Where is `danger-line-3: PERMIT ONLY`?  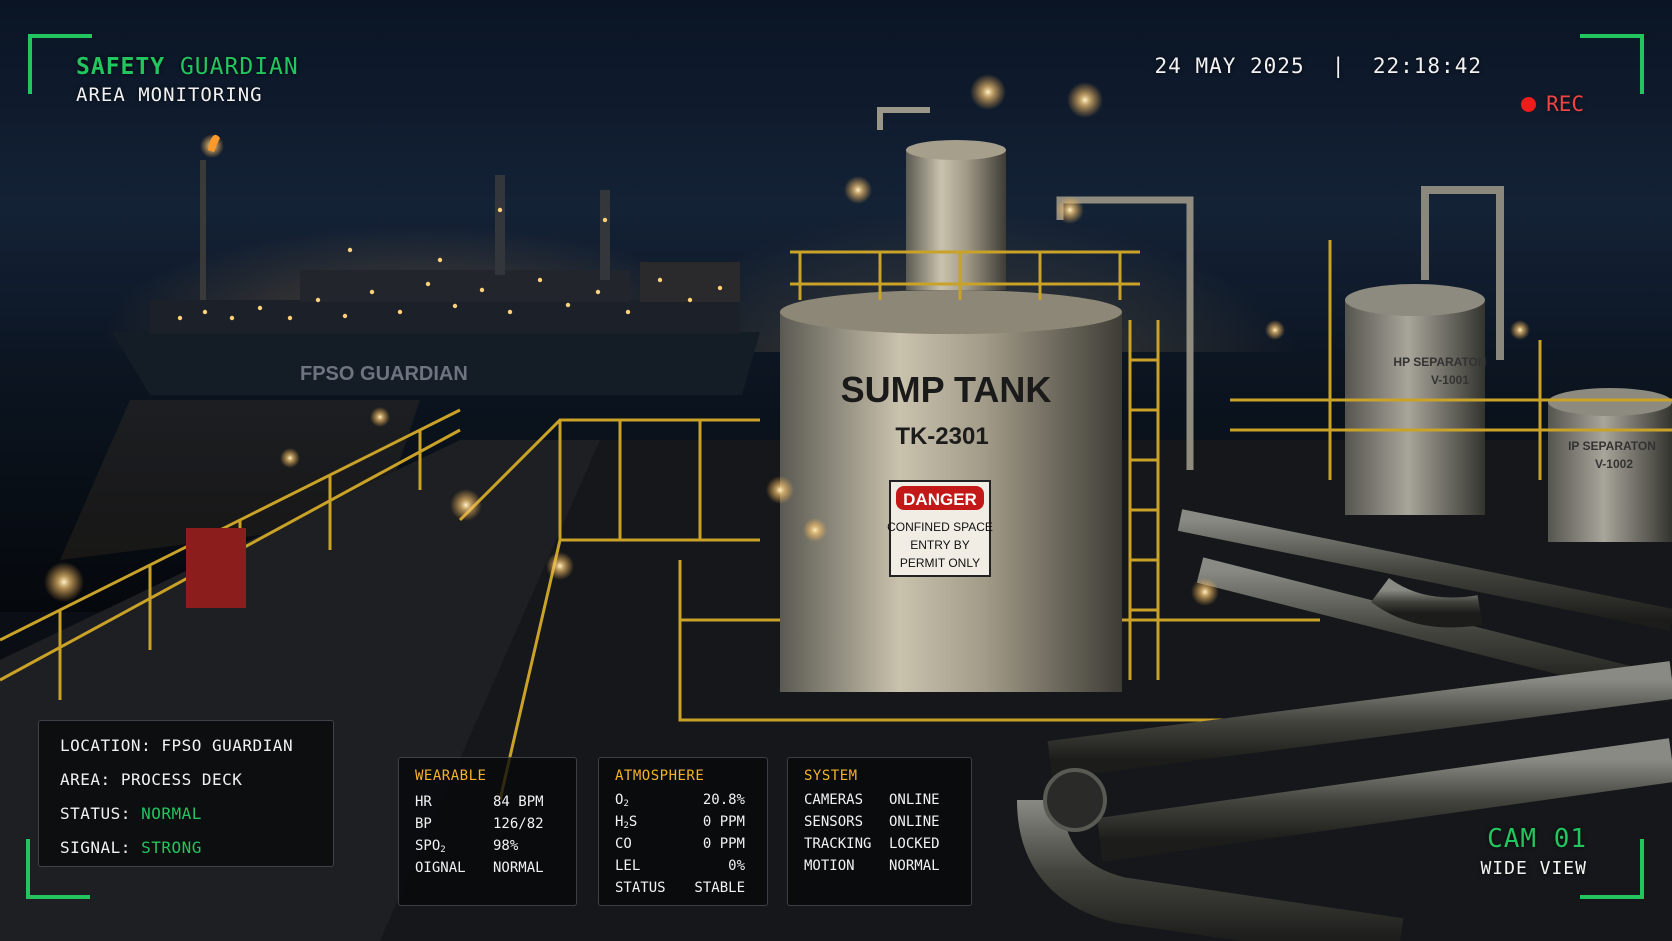
danger-line-3: PERMIT ONLY is located at coordinates (940, 563).